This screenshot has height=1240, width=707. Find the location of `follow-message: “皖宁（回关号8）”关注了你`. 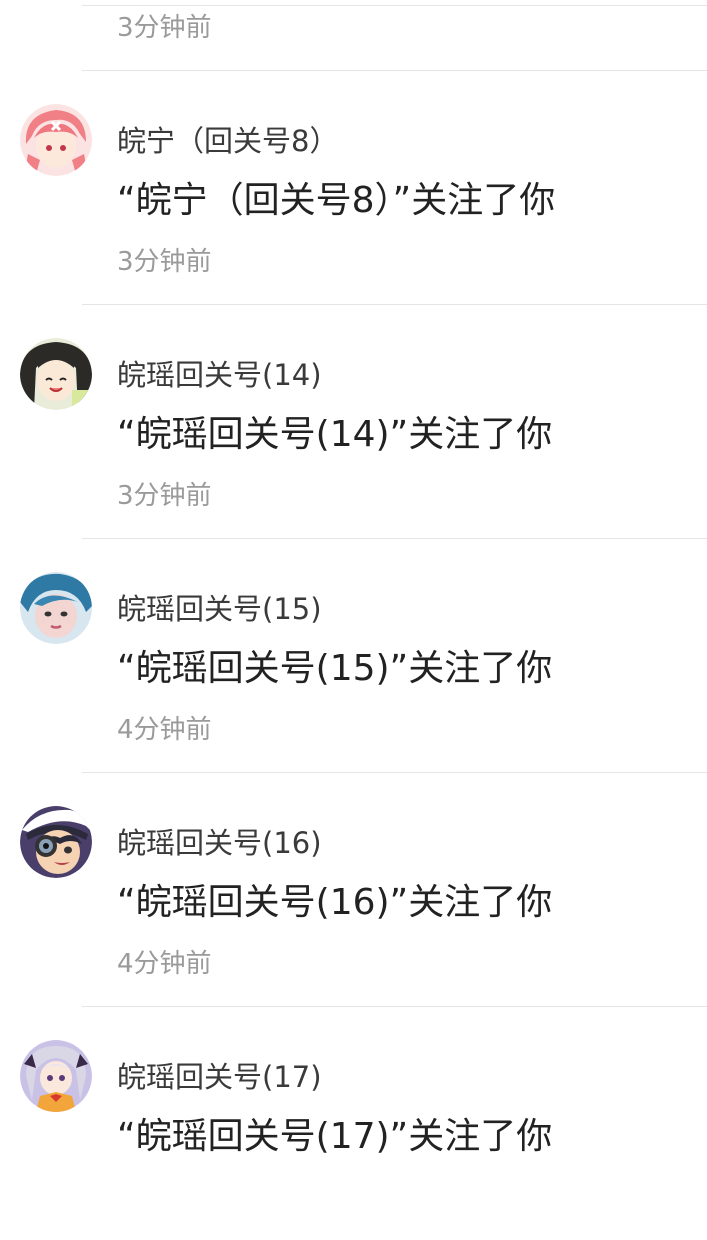

follow-message: “皖宁（回关号8）”关注了你 is located at coordinates (336, 200).